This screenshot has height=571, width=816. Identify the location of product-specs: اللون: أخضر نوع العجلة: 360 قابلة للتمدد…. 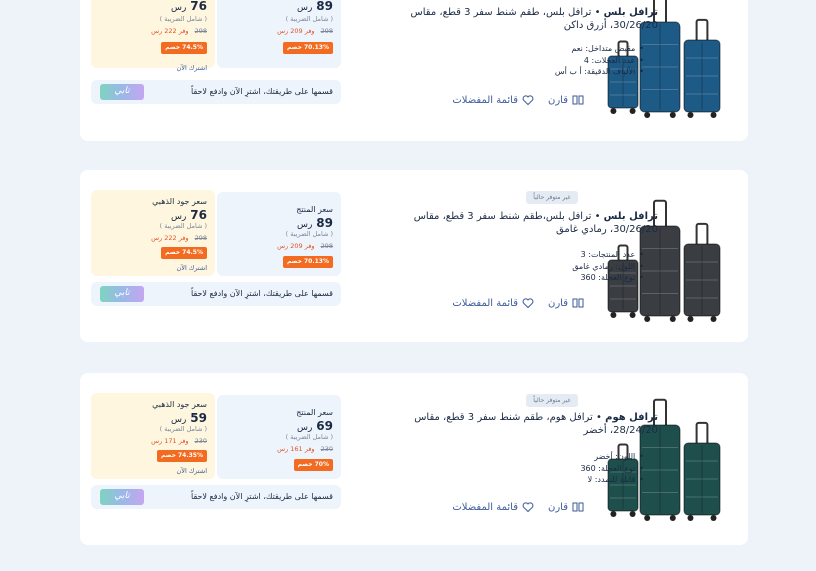
(512, 468).